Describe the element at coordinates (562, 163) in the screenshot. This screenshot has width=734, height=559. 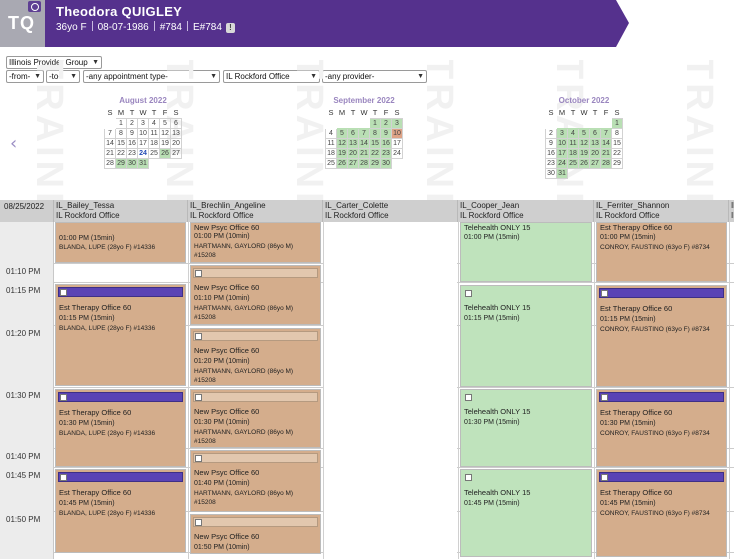
I see `calendar-day: 24` at that location.